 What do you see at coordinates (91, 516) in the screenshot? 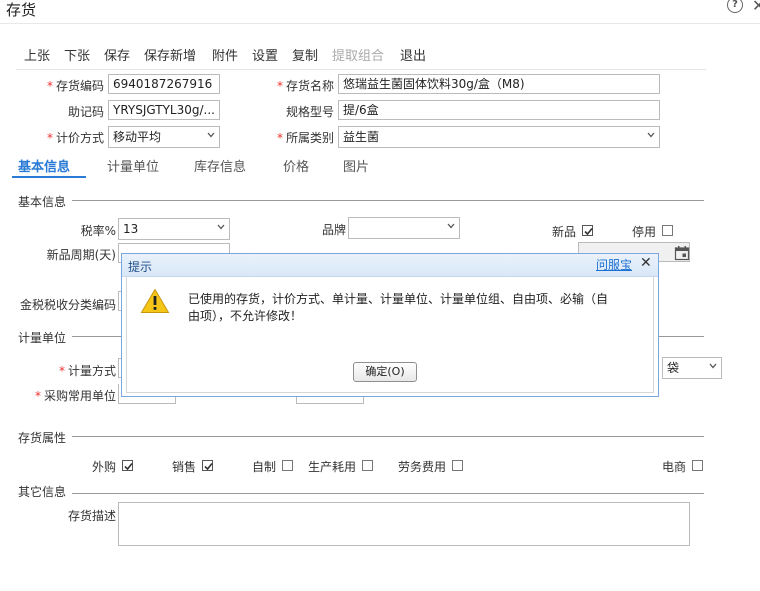
I see `desc-label: 存货描述` at bounding box center [91, 516].